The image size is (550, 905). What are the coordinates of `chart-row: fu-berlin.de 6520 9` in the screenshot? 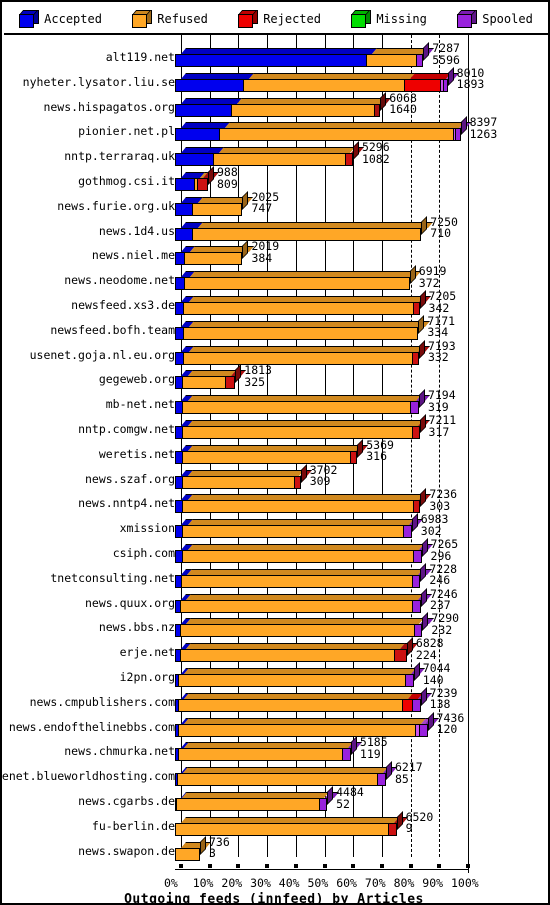 It's located at (276, 823).